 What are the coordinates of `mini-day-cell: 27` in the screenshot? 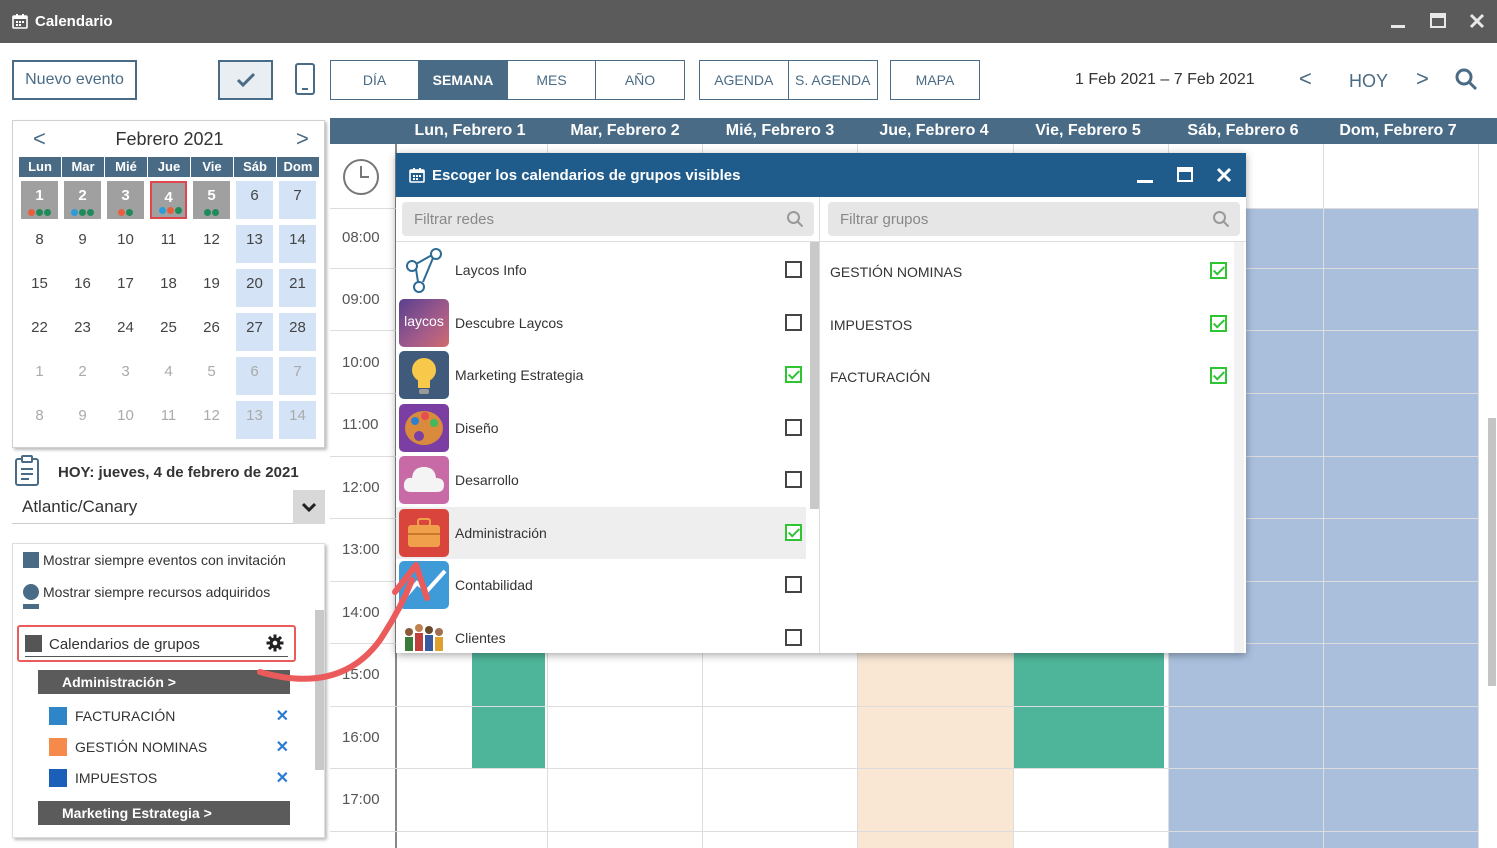 It's located at (255, 333).